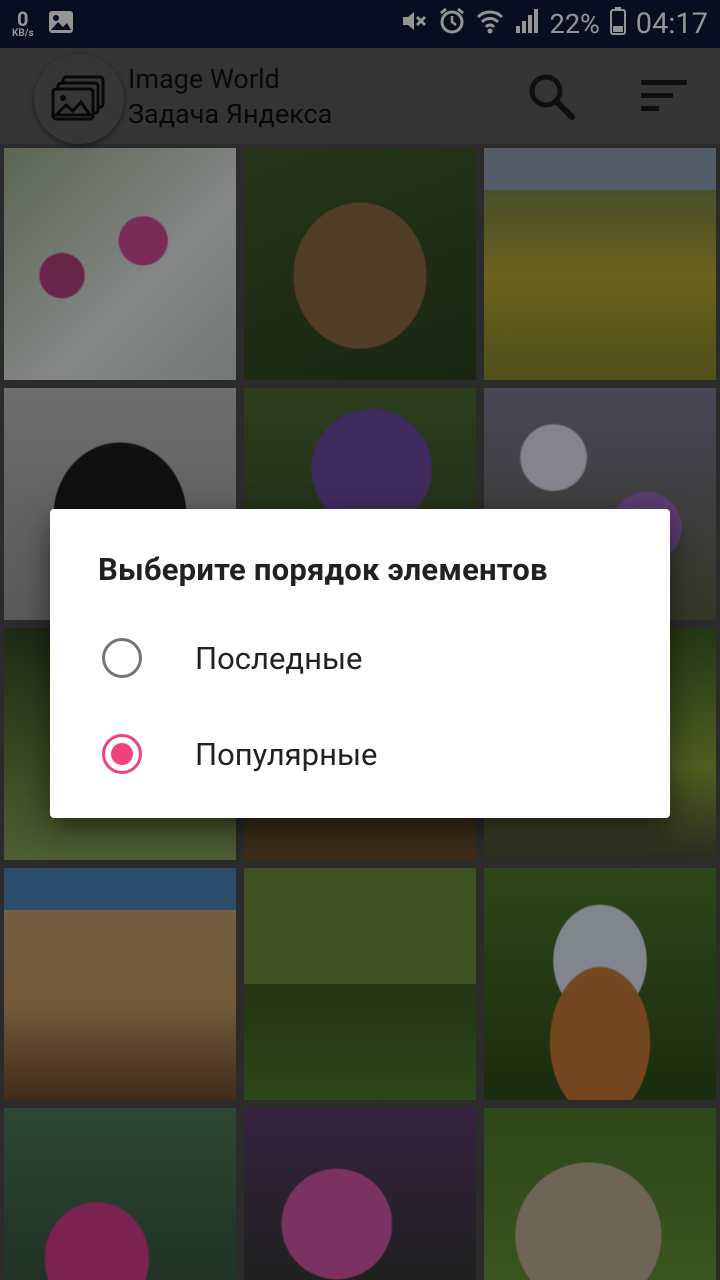 This screenshot has height=1280, width=720. What do you see at coordinates (122, 754) in the screenshot?
I see `radio-popular` at bounding box center [122, 754].